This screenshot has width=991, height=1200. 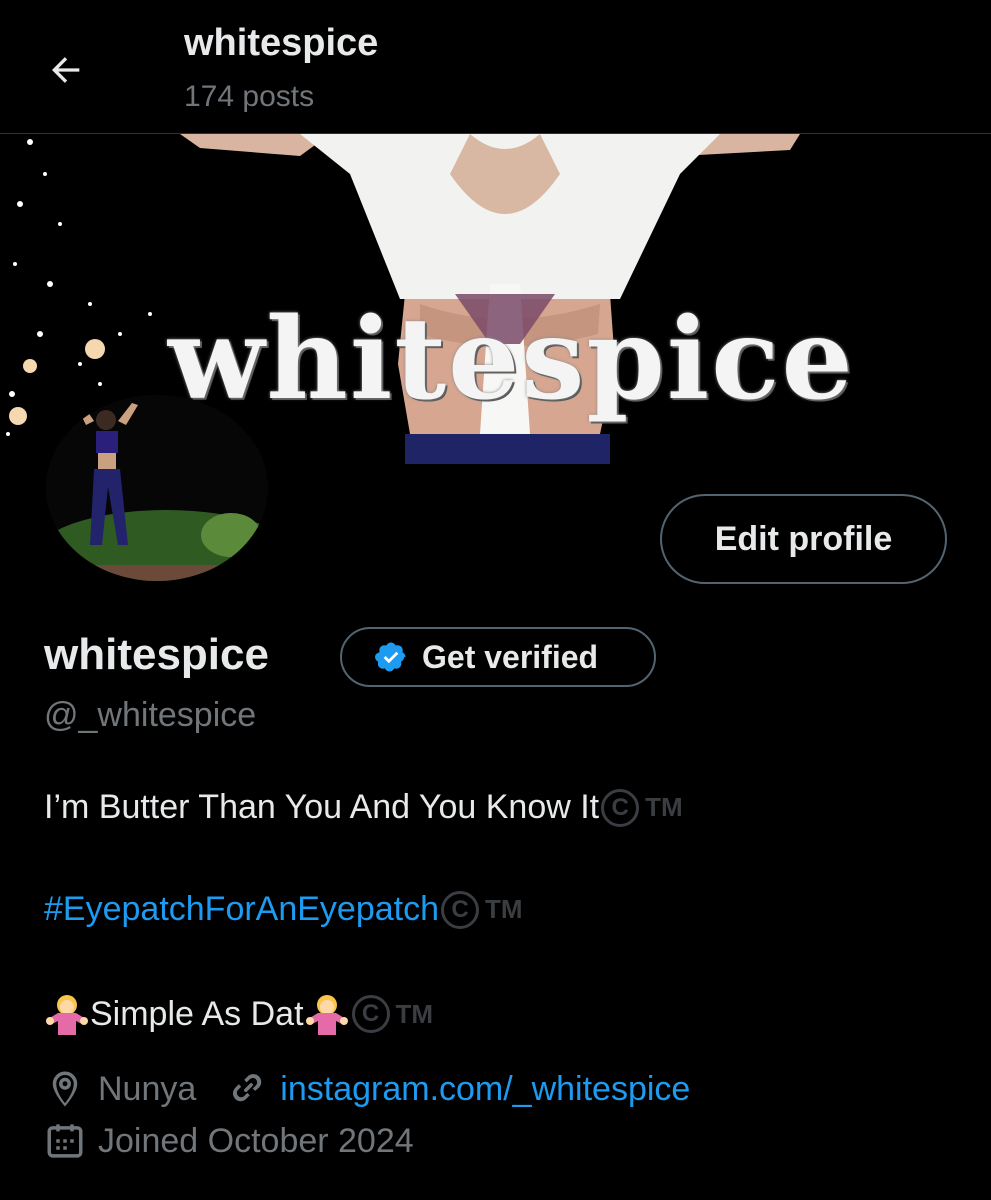 I want to click on bio-line-1: I’m Butter Than You And You Know It C TM, so click(x=363, y=807).